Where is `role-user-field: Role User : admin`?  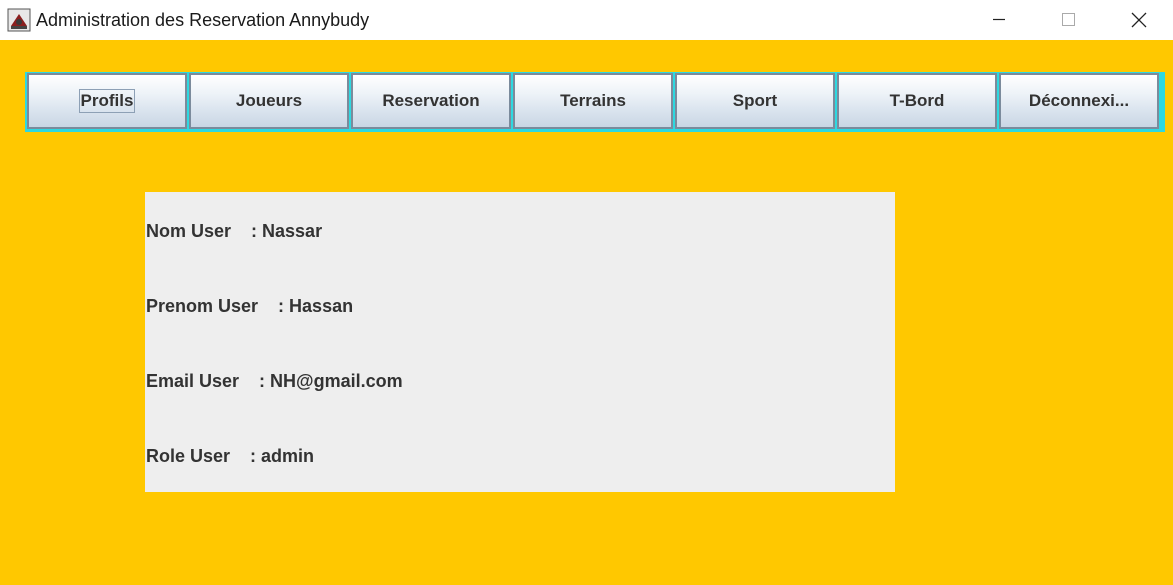
role-user-field: Role User : admin is located at coordinates (230, 456).